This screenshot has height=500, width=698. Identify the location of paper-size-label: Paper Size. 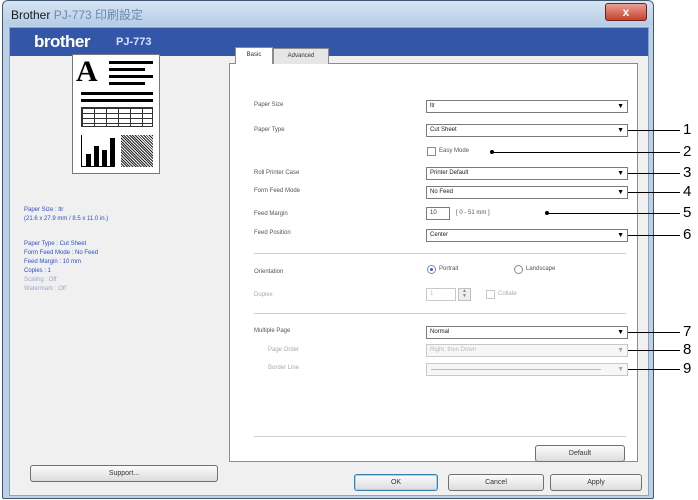
(269, 105).